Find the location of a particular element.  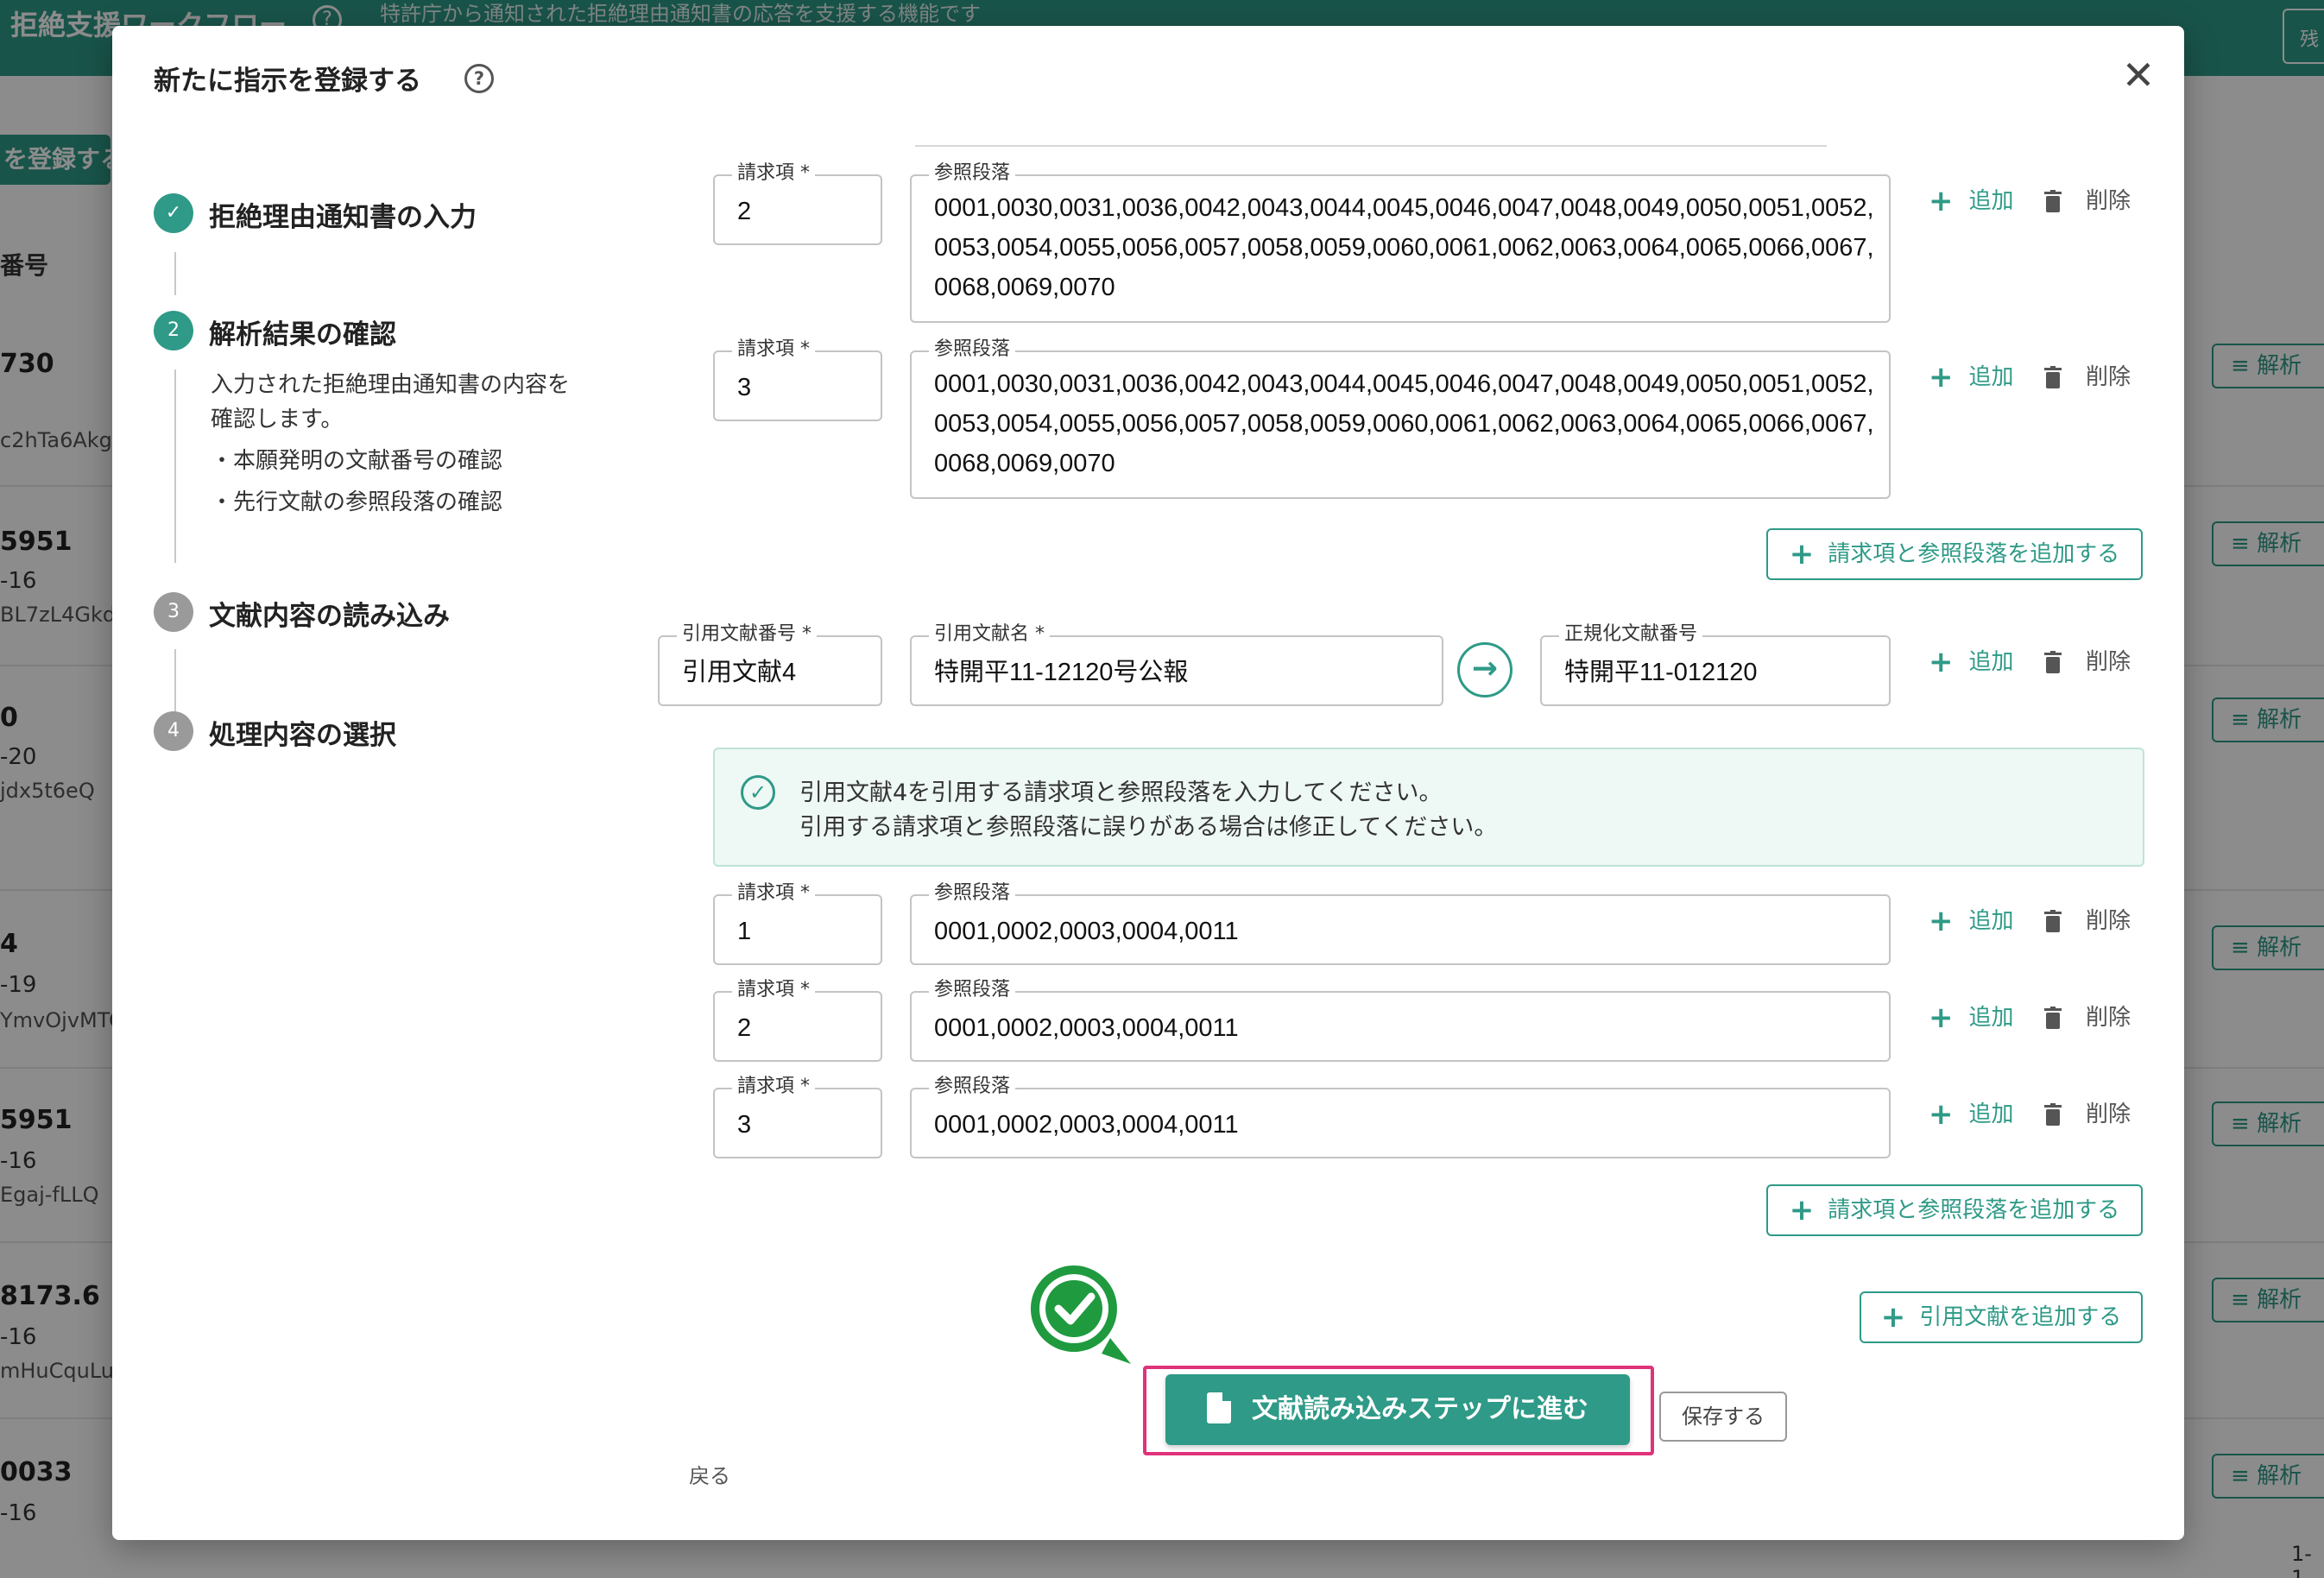

step-number-4: 4 is located at coordinates (174, 731).